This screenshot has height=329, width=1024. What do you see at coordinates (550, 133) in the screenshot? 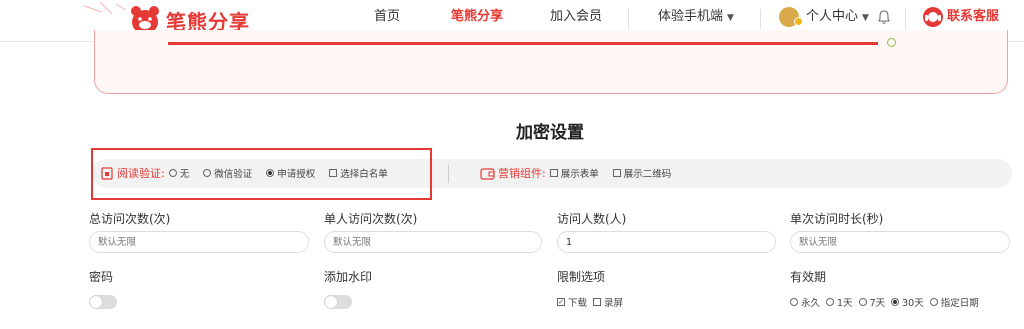
I see `section-title: 加密设置` at bounding box center [550, 133].